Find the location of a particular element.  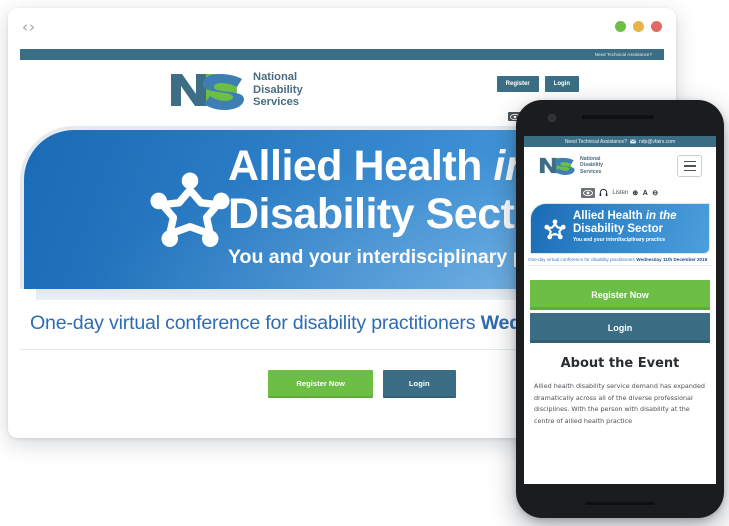

nds-logo-words: National Disability Services is located at coordinates (278, 90).